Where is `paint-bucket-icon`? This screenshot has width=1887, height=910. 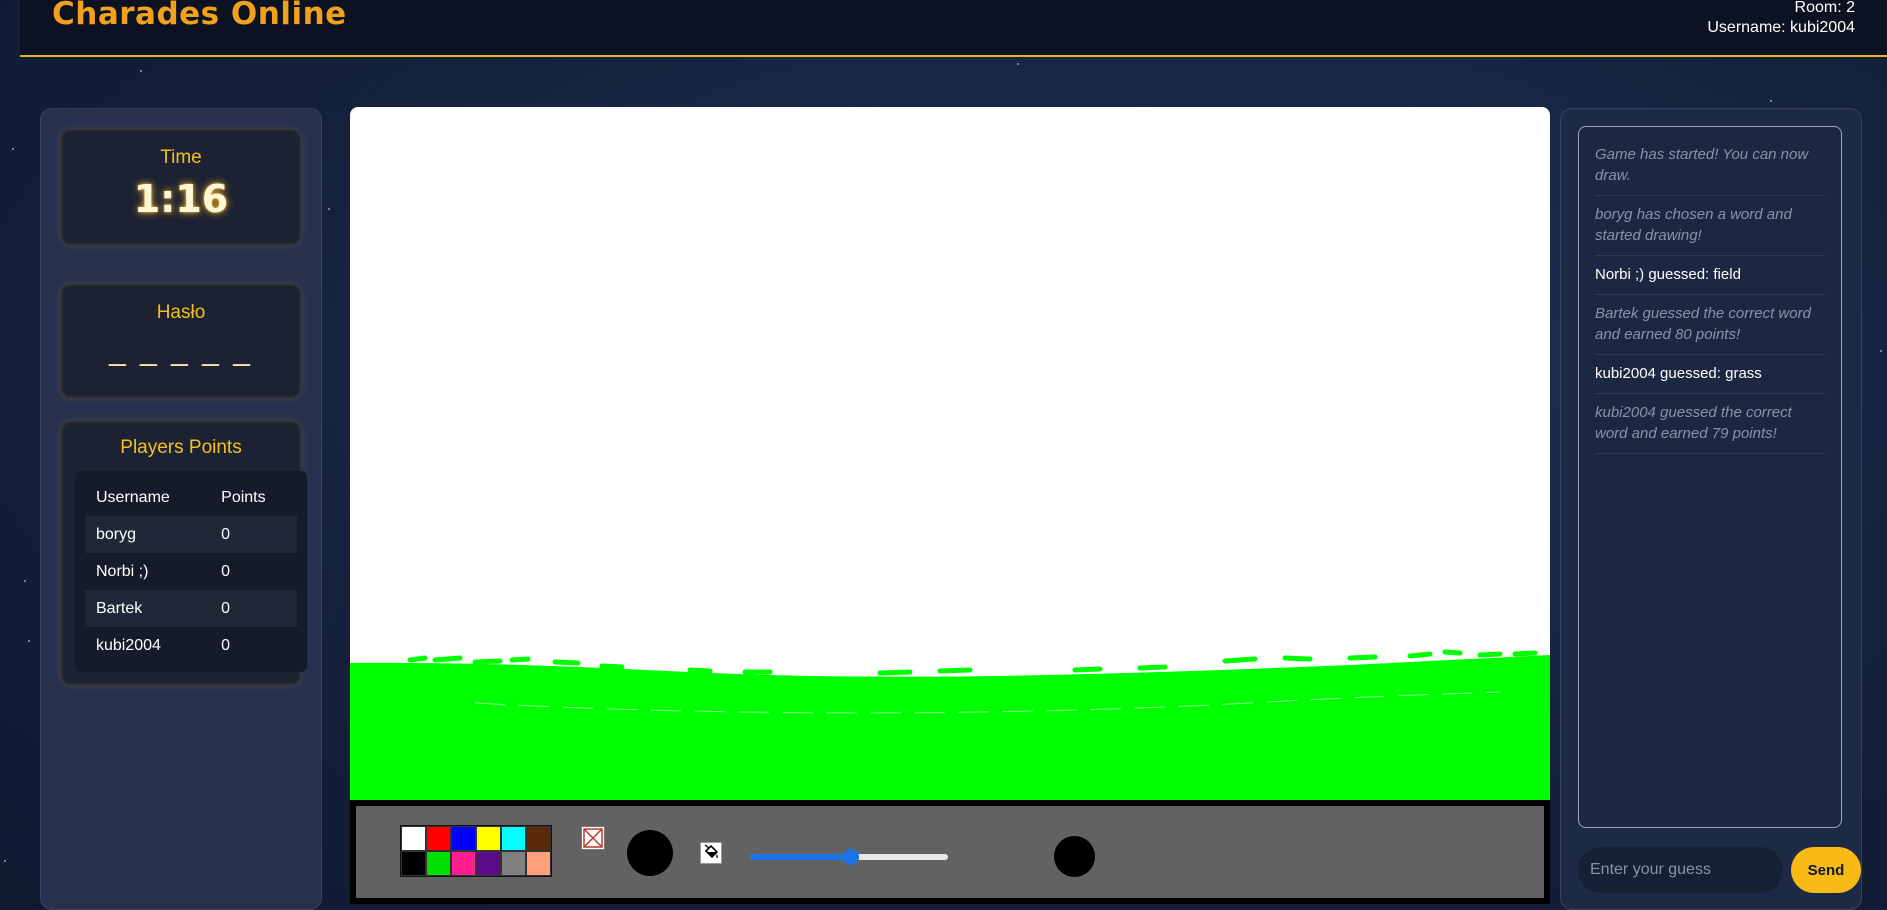
paint-bucket-icon is located at coordinates (711, 853).